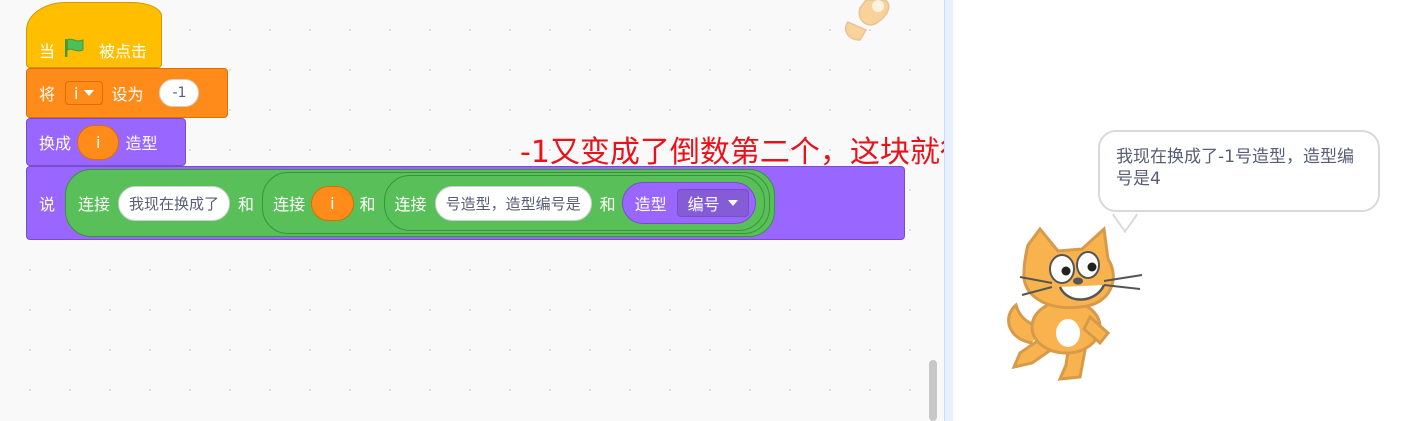 This screenshot has height=421, width=1413. I want to click on value-input: -1, so click(179, 93).